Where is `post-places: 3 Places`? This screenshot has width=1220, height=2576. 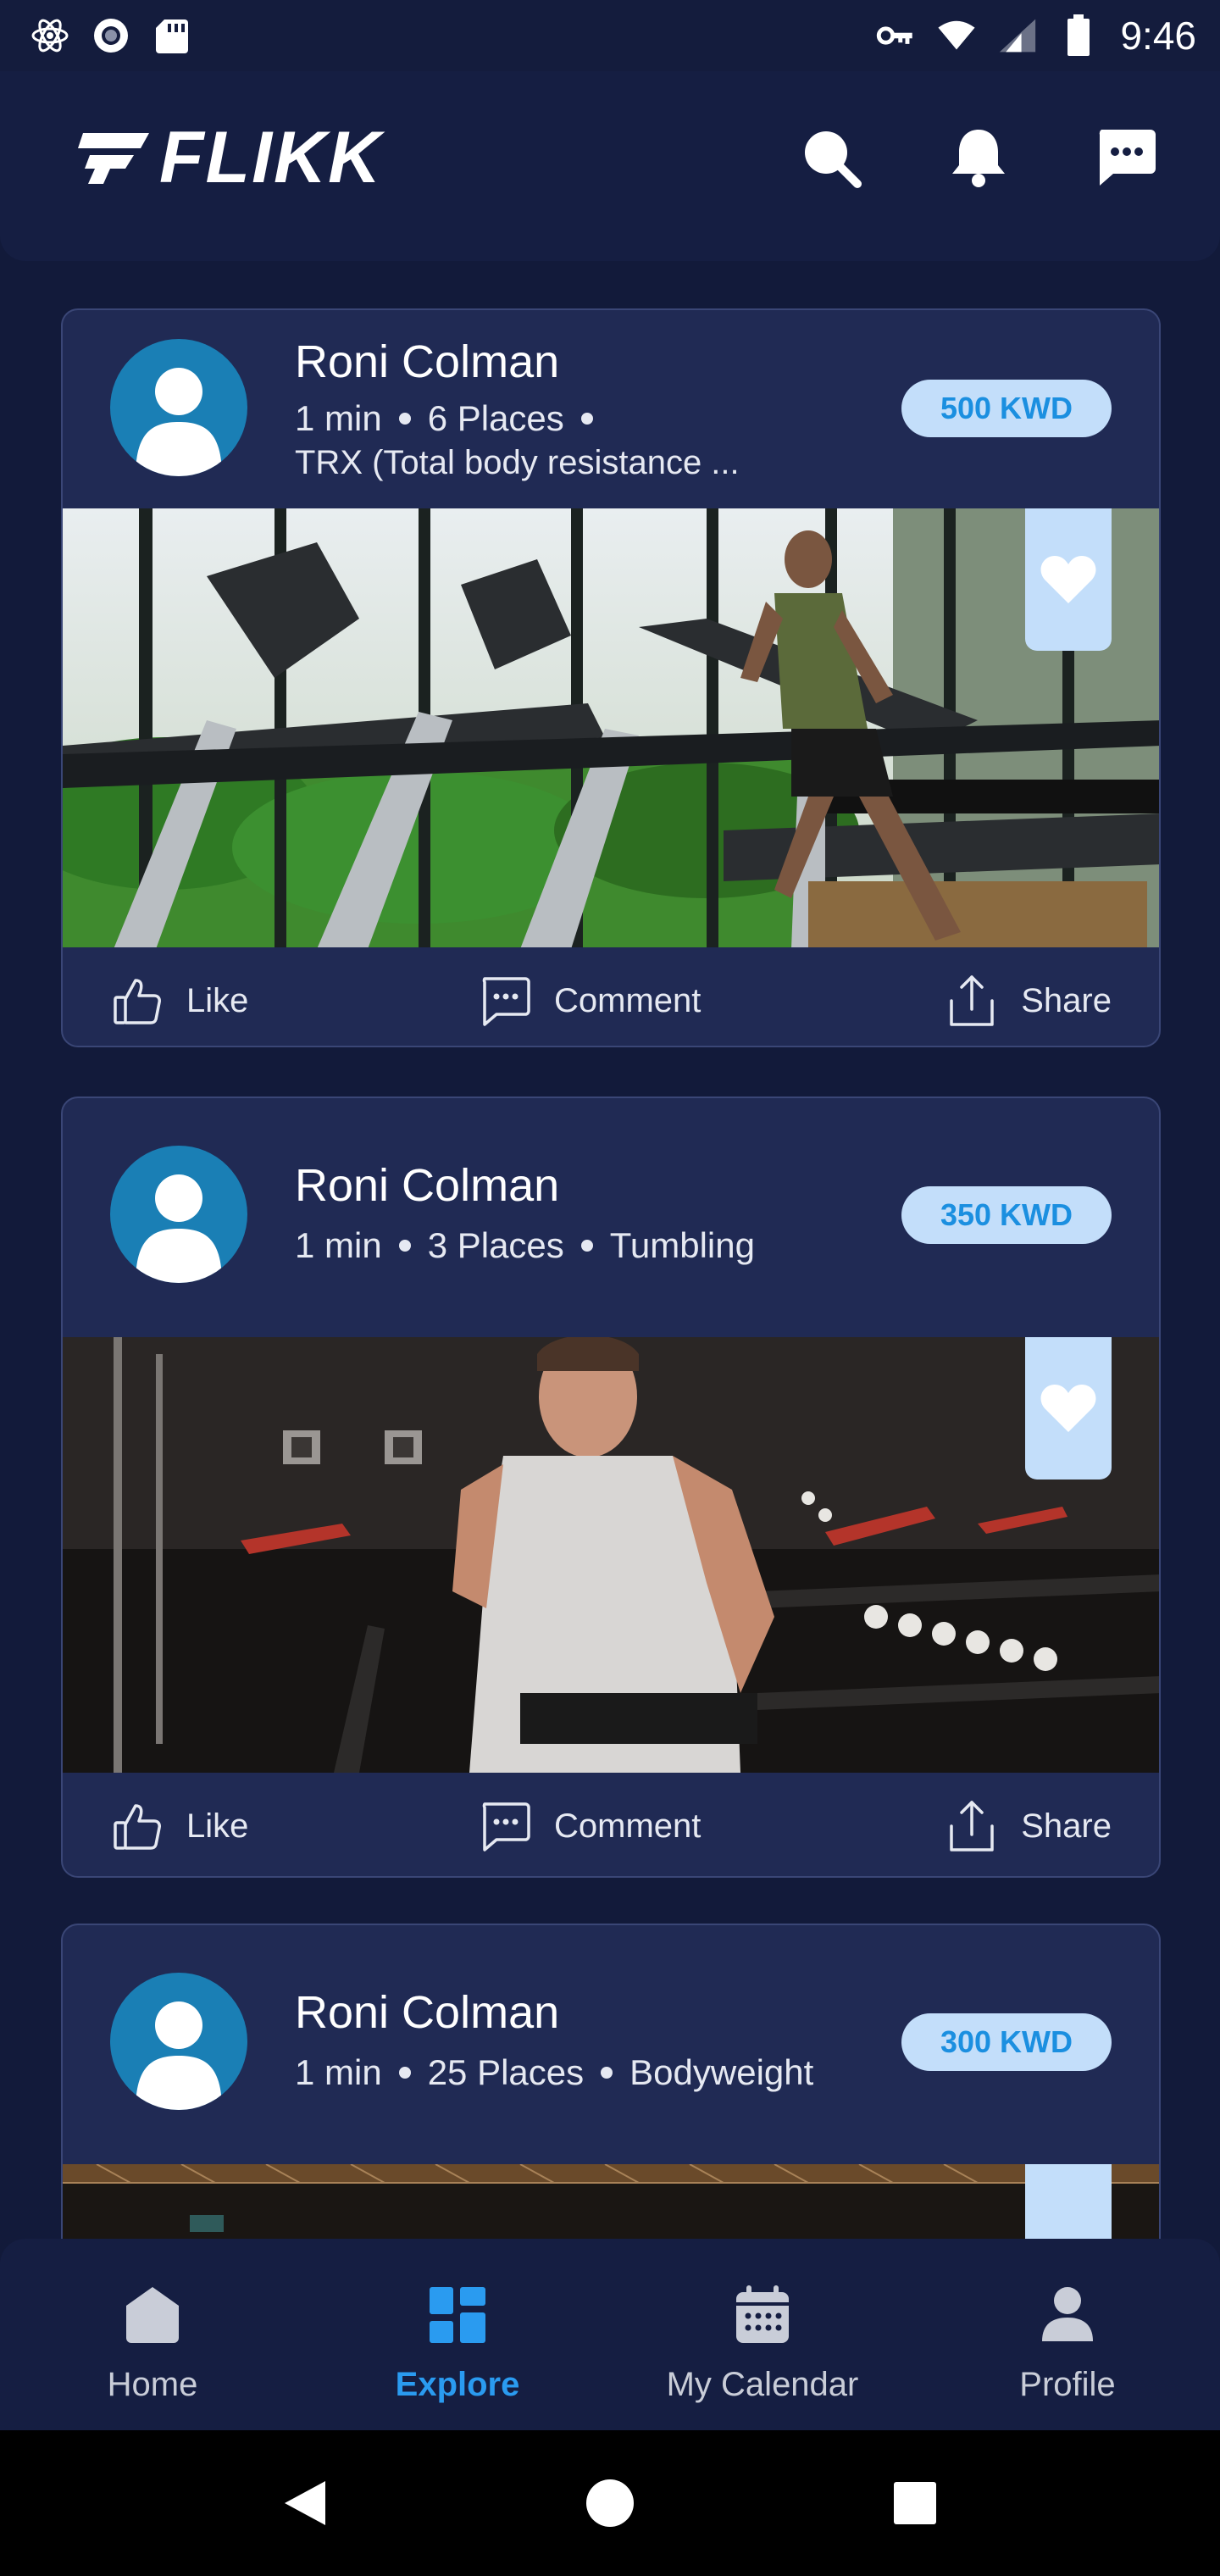 post-places: 3 Places is located at coordinates (495, 1245).